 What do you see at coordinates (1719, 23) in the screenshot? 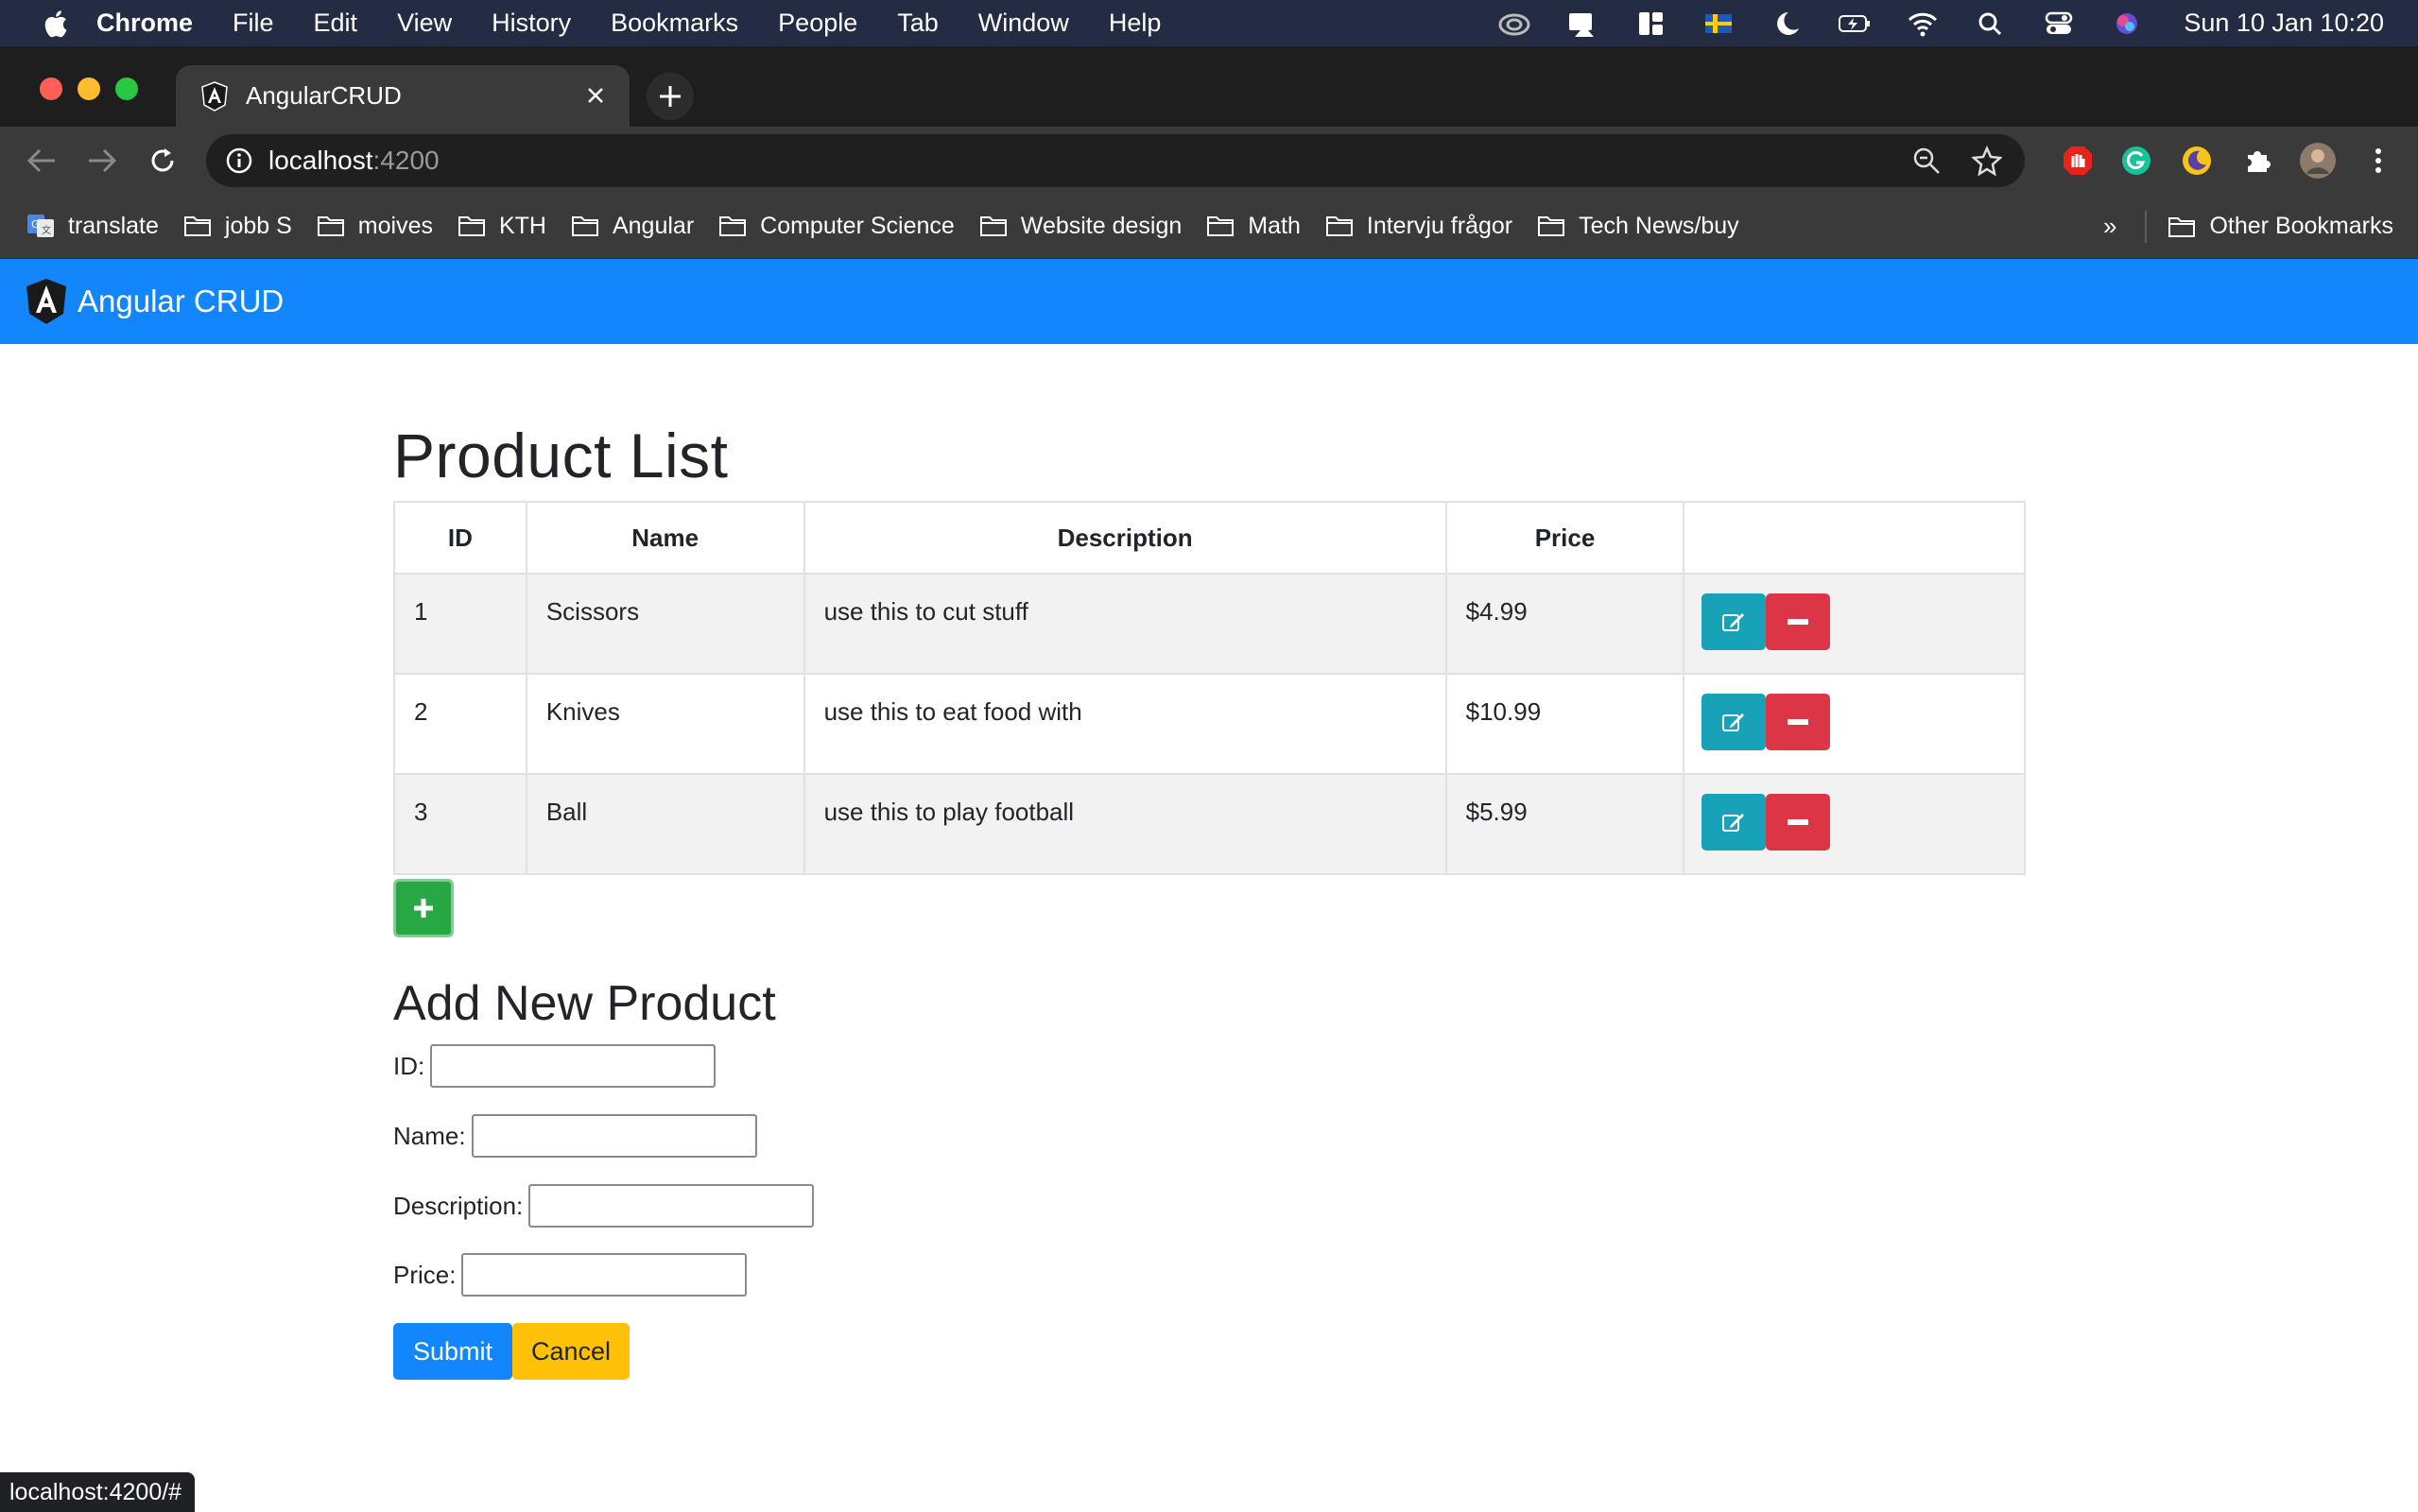
I see `swedish-flag-icon` at bounding box center [1719, 23].